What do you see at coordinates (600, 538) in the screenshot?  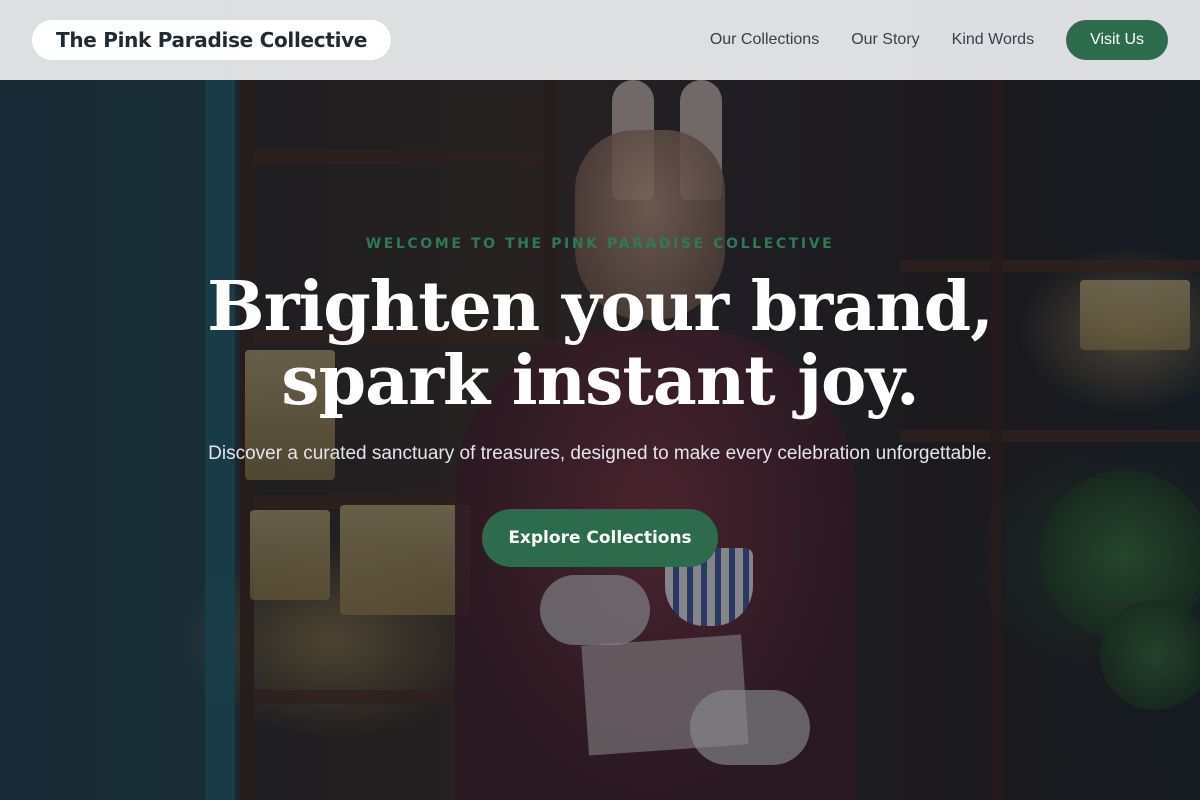 I see `explore-collections-button: Explore Collections` at bounding box center [600, 538].